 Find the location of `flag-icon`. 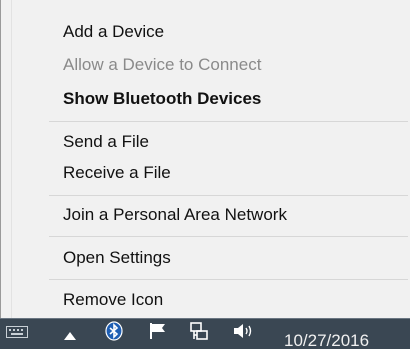

flag-icon is located at coordinates (158, 333).